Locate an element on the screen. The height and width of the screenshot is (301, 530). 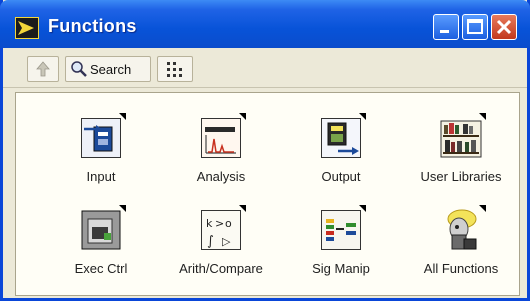
user-libraries-icon is located at coordinates (461, 138).